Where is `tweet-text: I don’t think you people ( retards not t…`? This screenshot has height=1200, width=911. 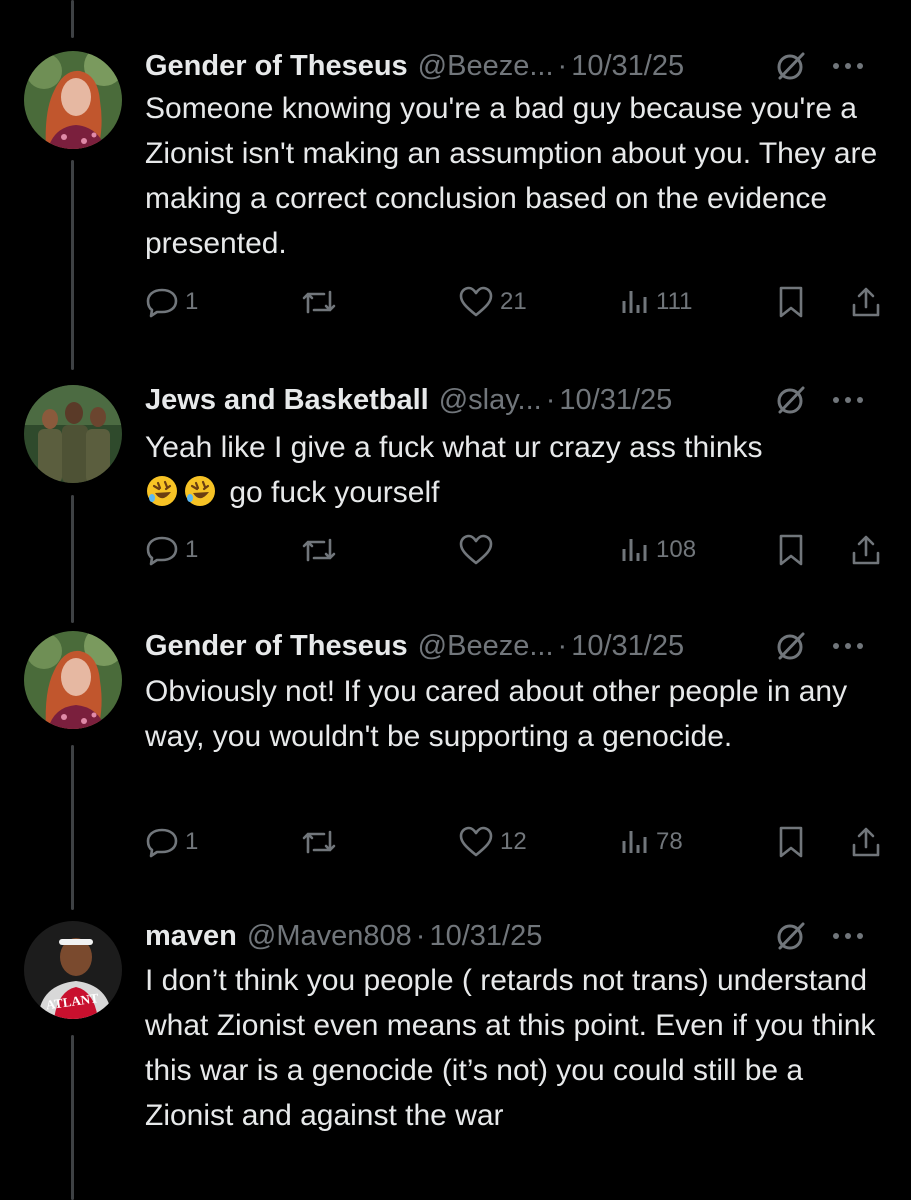 tweet-text: I don’t think you people ( retards not t… is located at coordinates (510, 1048).